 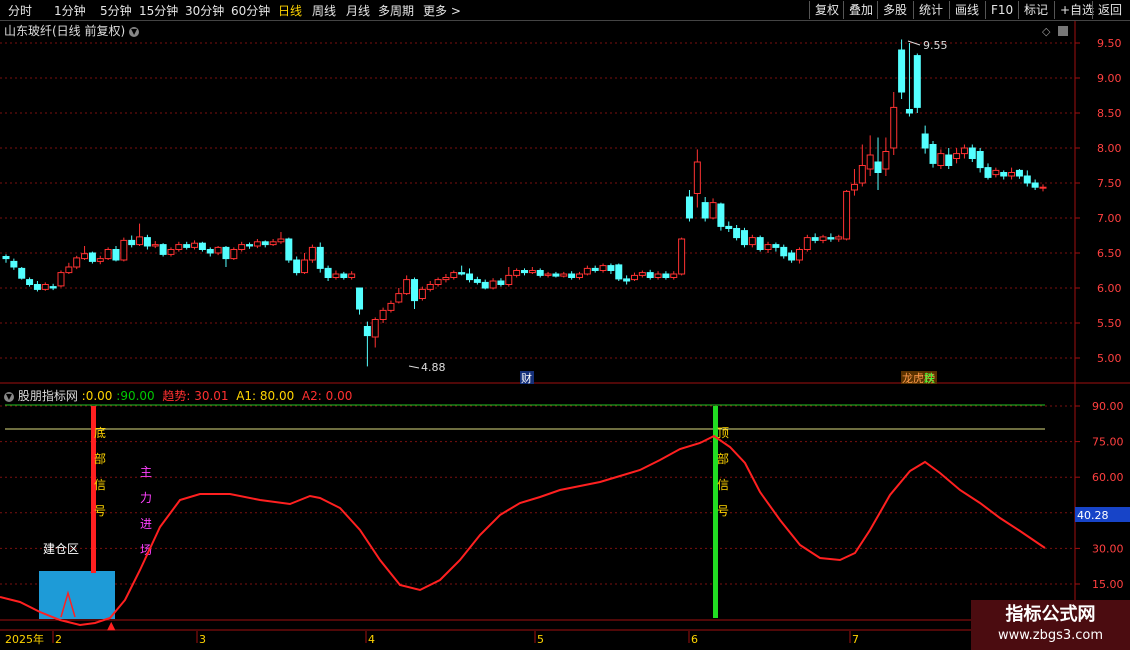 What do you see at coordinates (860, 10) in the screenshot?
I see `overlay-button: 叠加` at bounding box center [860, 10].